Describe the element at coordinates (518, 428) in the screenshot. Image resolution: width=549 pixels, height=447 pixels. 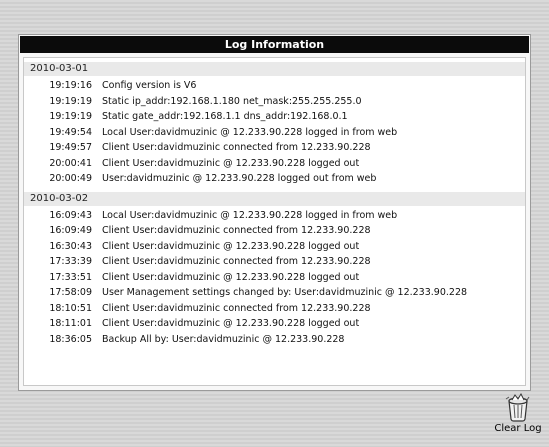
I see `clear-log-label: Clear Log` at that location.